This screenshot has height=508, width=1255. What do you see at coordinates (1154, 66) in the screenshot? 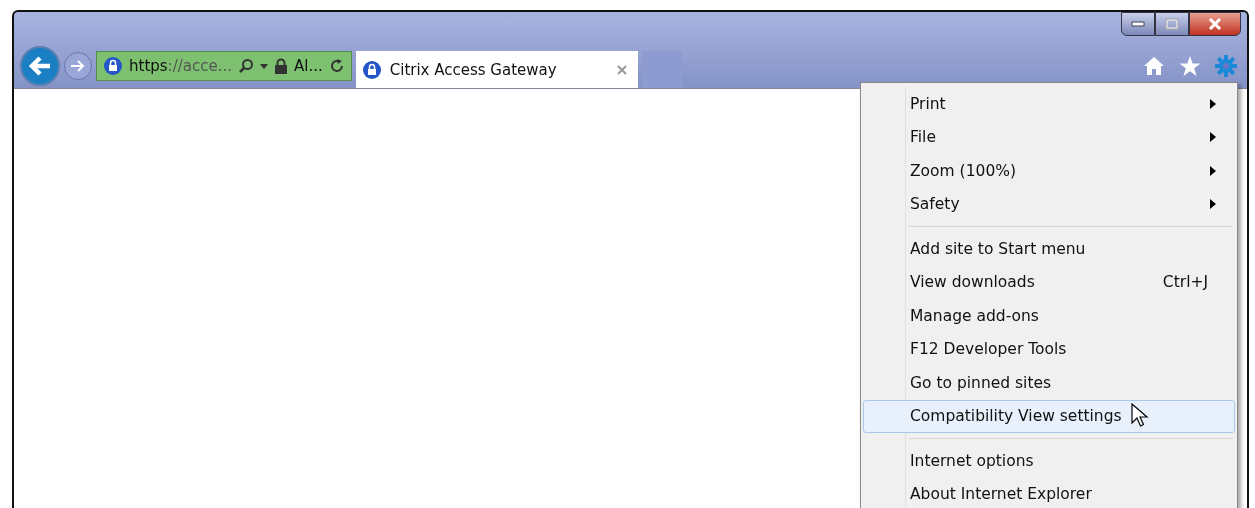
I see `home-icon` at bounding box center [1154, 66].